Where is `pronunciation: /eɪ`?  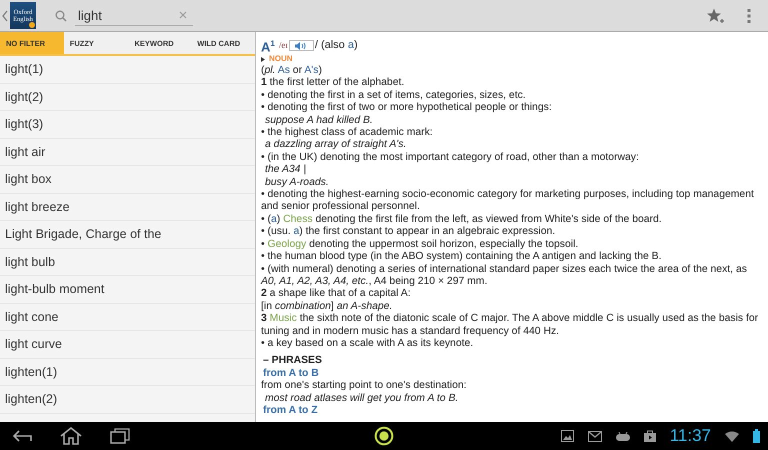 pronunciation: /eɪ is located at coordinates (283, 45).